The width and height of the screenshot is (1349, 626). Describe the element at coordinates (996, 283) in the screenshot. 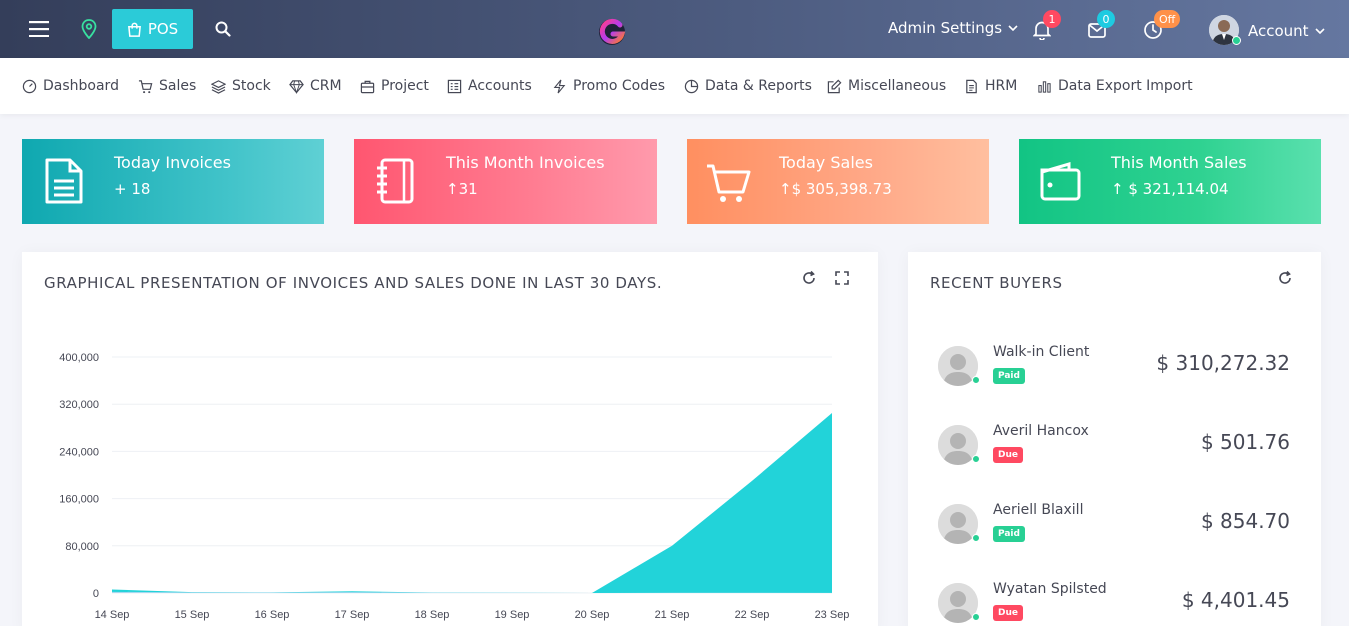

I see `panel-title: RECENT BUYERS` at that location.